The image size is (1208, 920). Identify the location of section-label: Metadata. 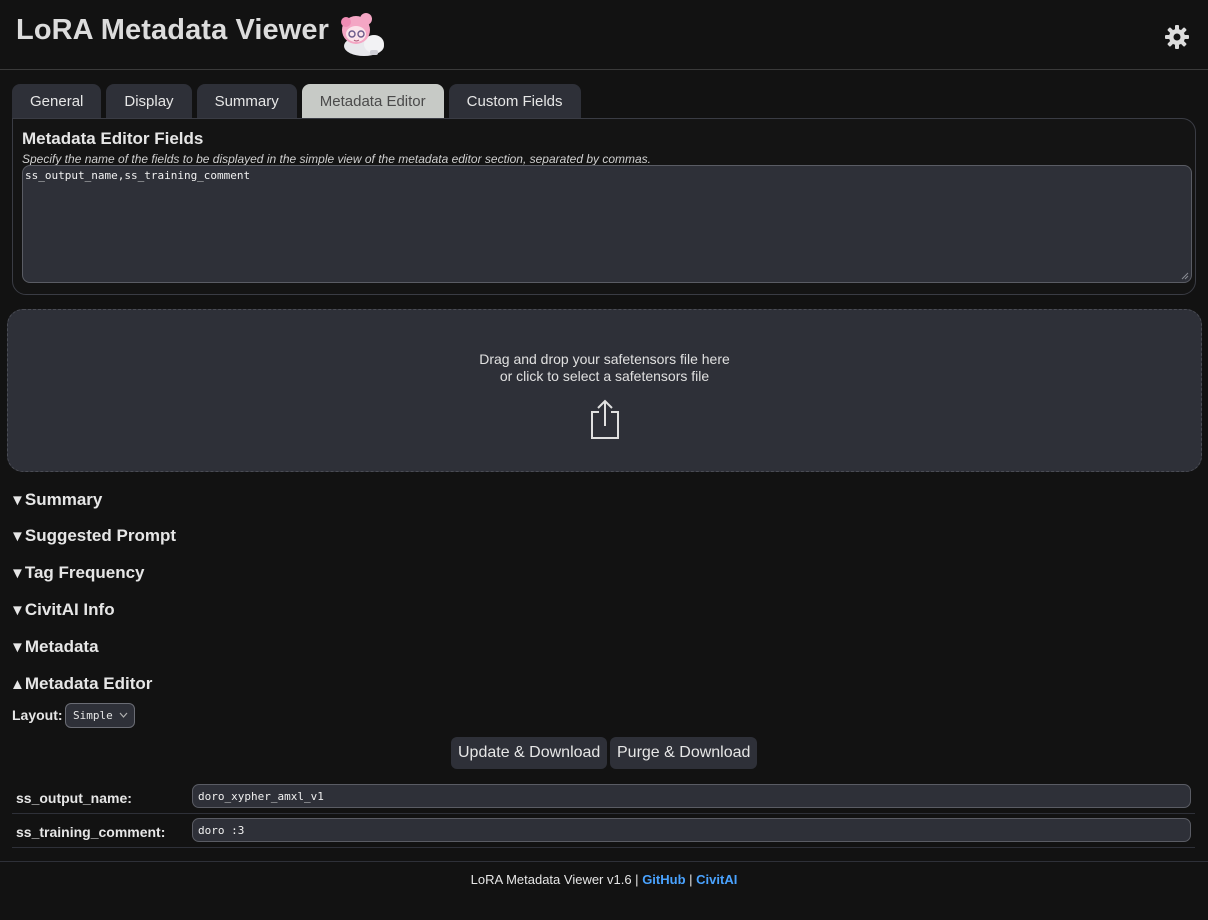
(61, 646).